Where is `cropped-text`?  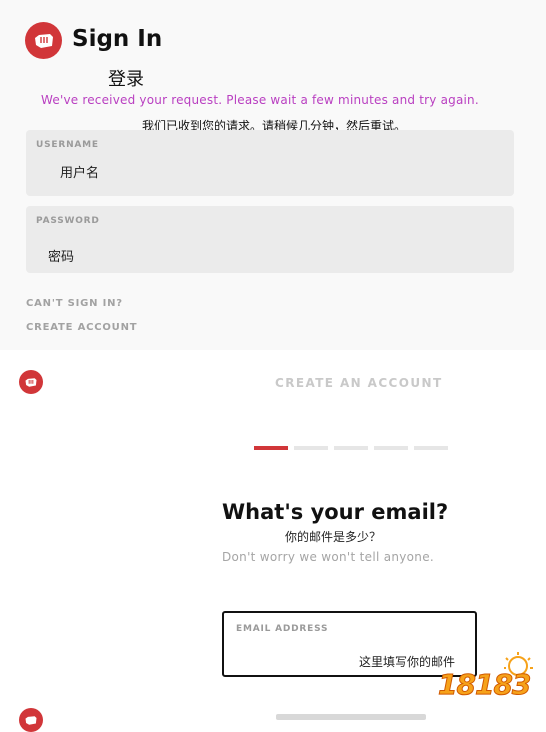 cropped-text is located at coordinates (351, 717).